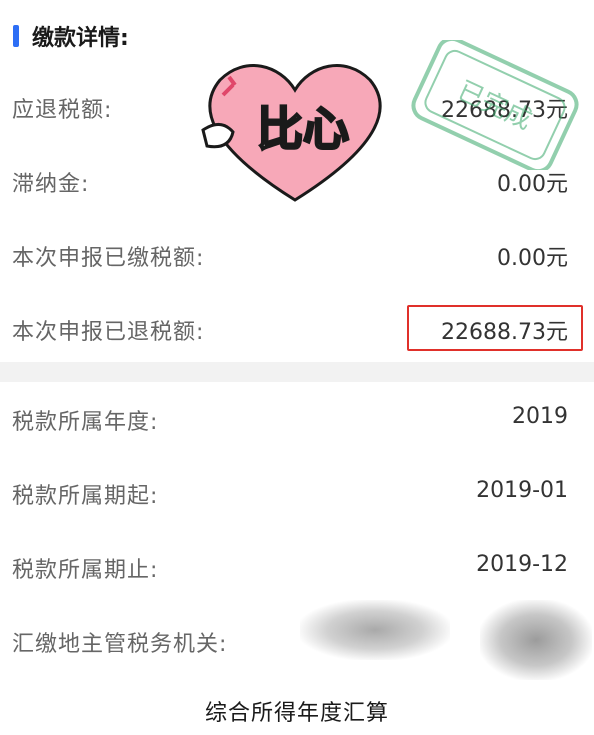  I want to click on completed-stamp-icon: 已完成, so click(495, 105).